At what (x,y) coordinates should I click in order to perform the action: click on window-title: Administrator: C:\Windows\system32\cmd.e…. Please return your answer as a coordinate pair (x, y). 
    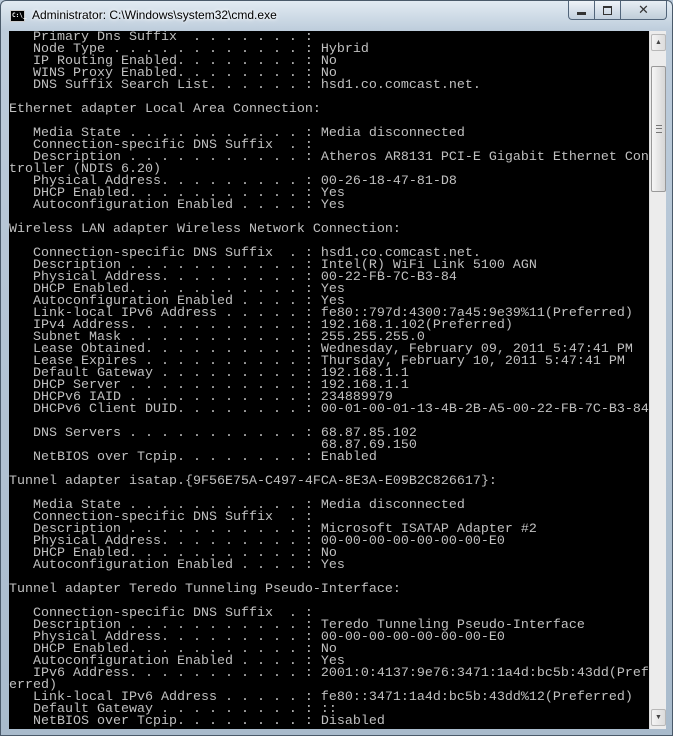
    Looking at the image, I should click on (154, 15).